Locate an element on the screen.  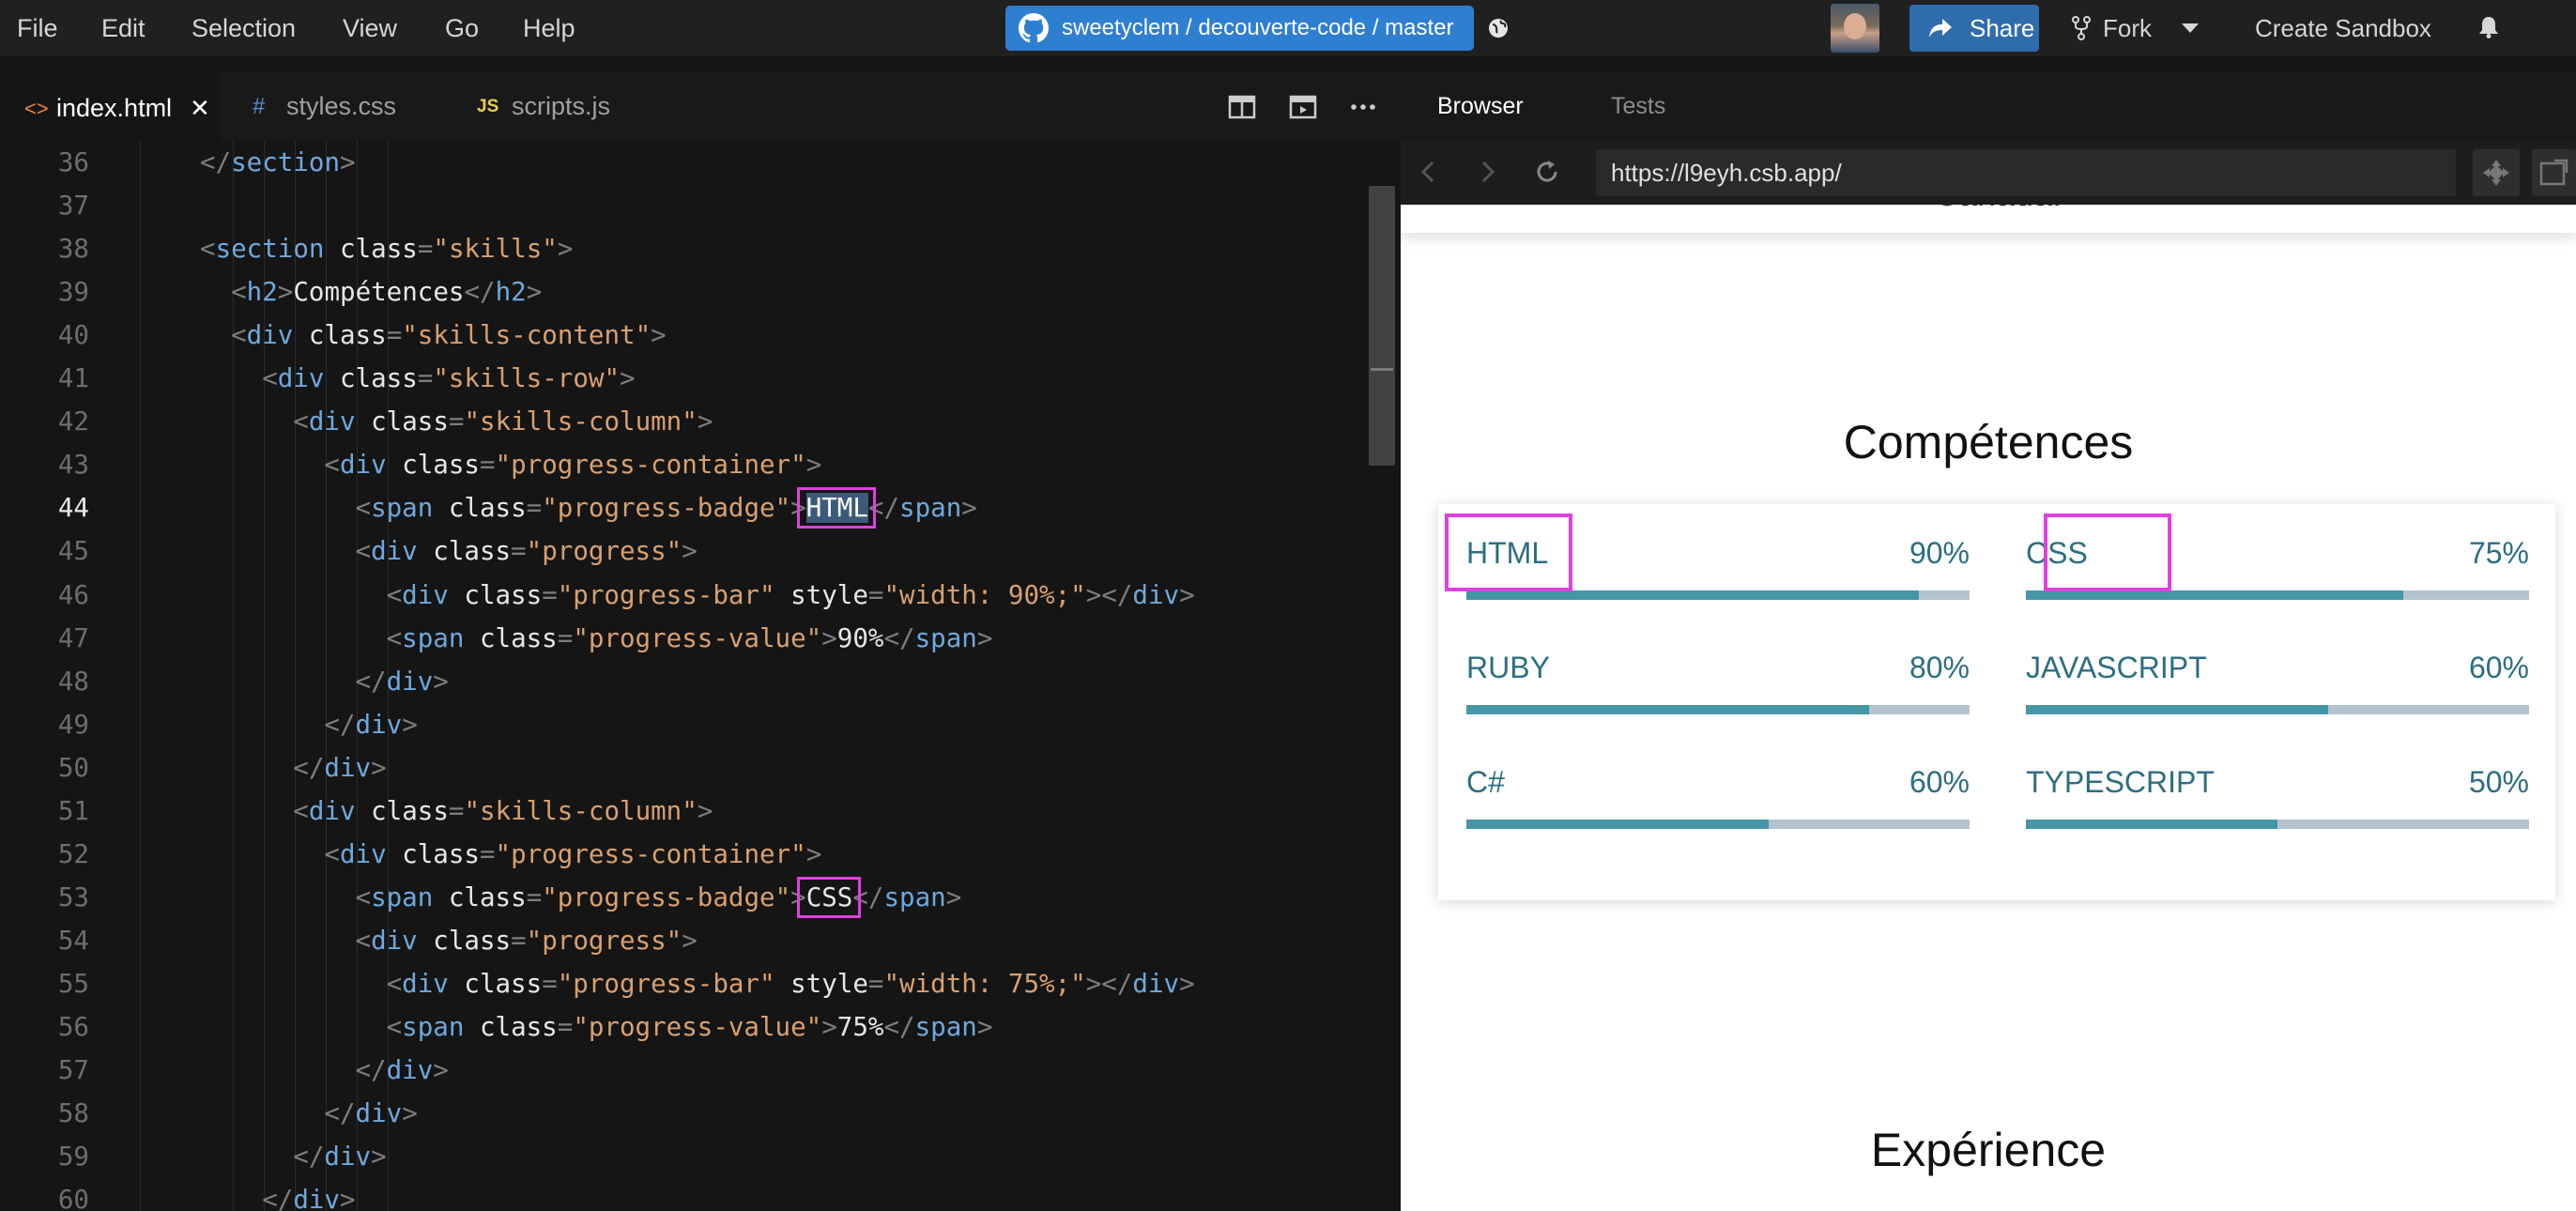
split-editor-icon is located at coordinates (1242, 107).